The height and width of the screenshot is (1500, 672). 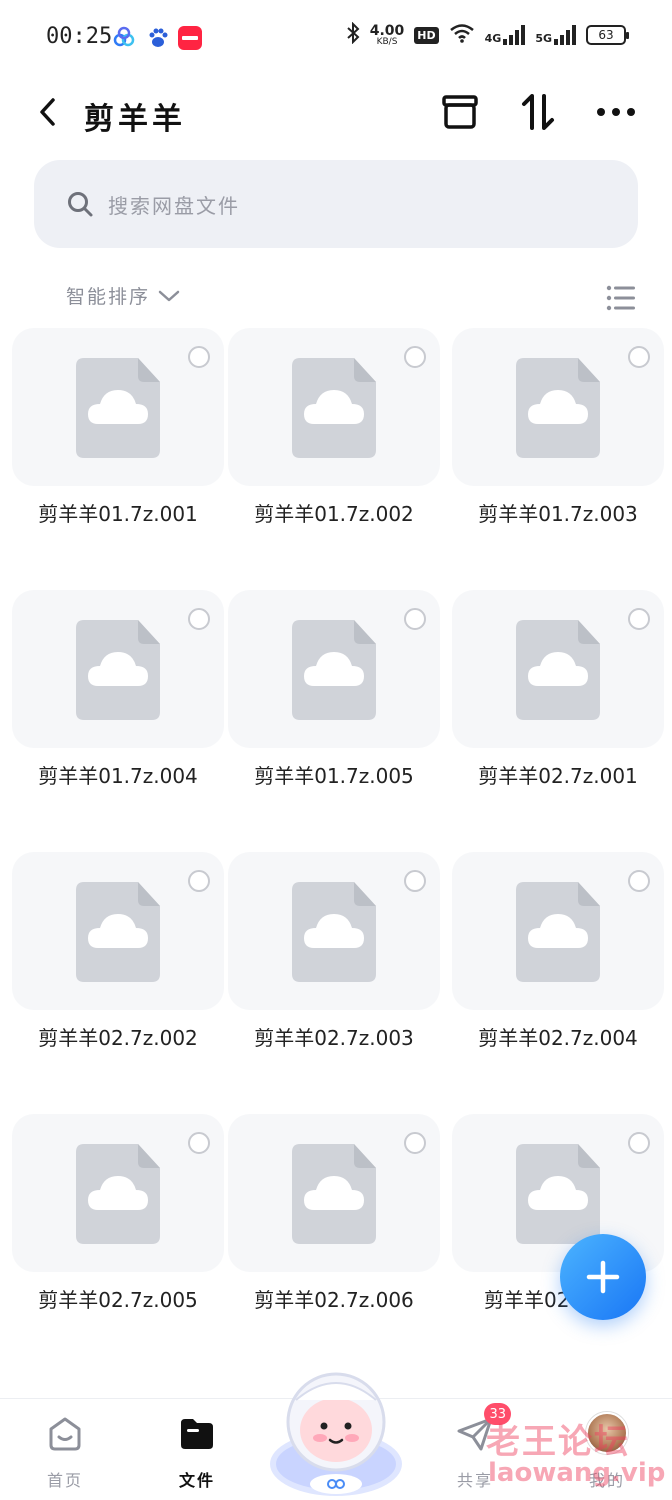 I want to click on file-name: 剪羊羊02.7z.006, so click(x=334, y=1300).